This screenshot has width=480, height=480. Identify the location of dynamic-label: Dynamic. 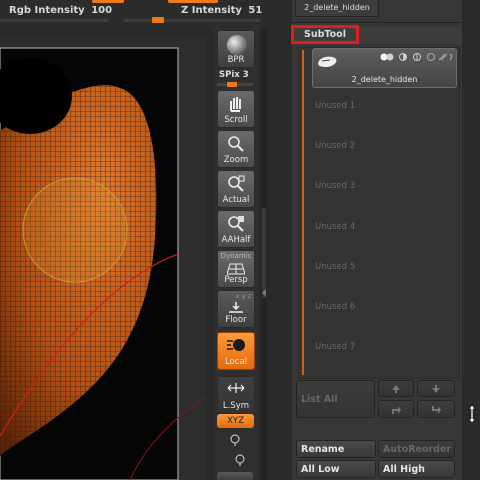
(236, 256).